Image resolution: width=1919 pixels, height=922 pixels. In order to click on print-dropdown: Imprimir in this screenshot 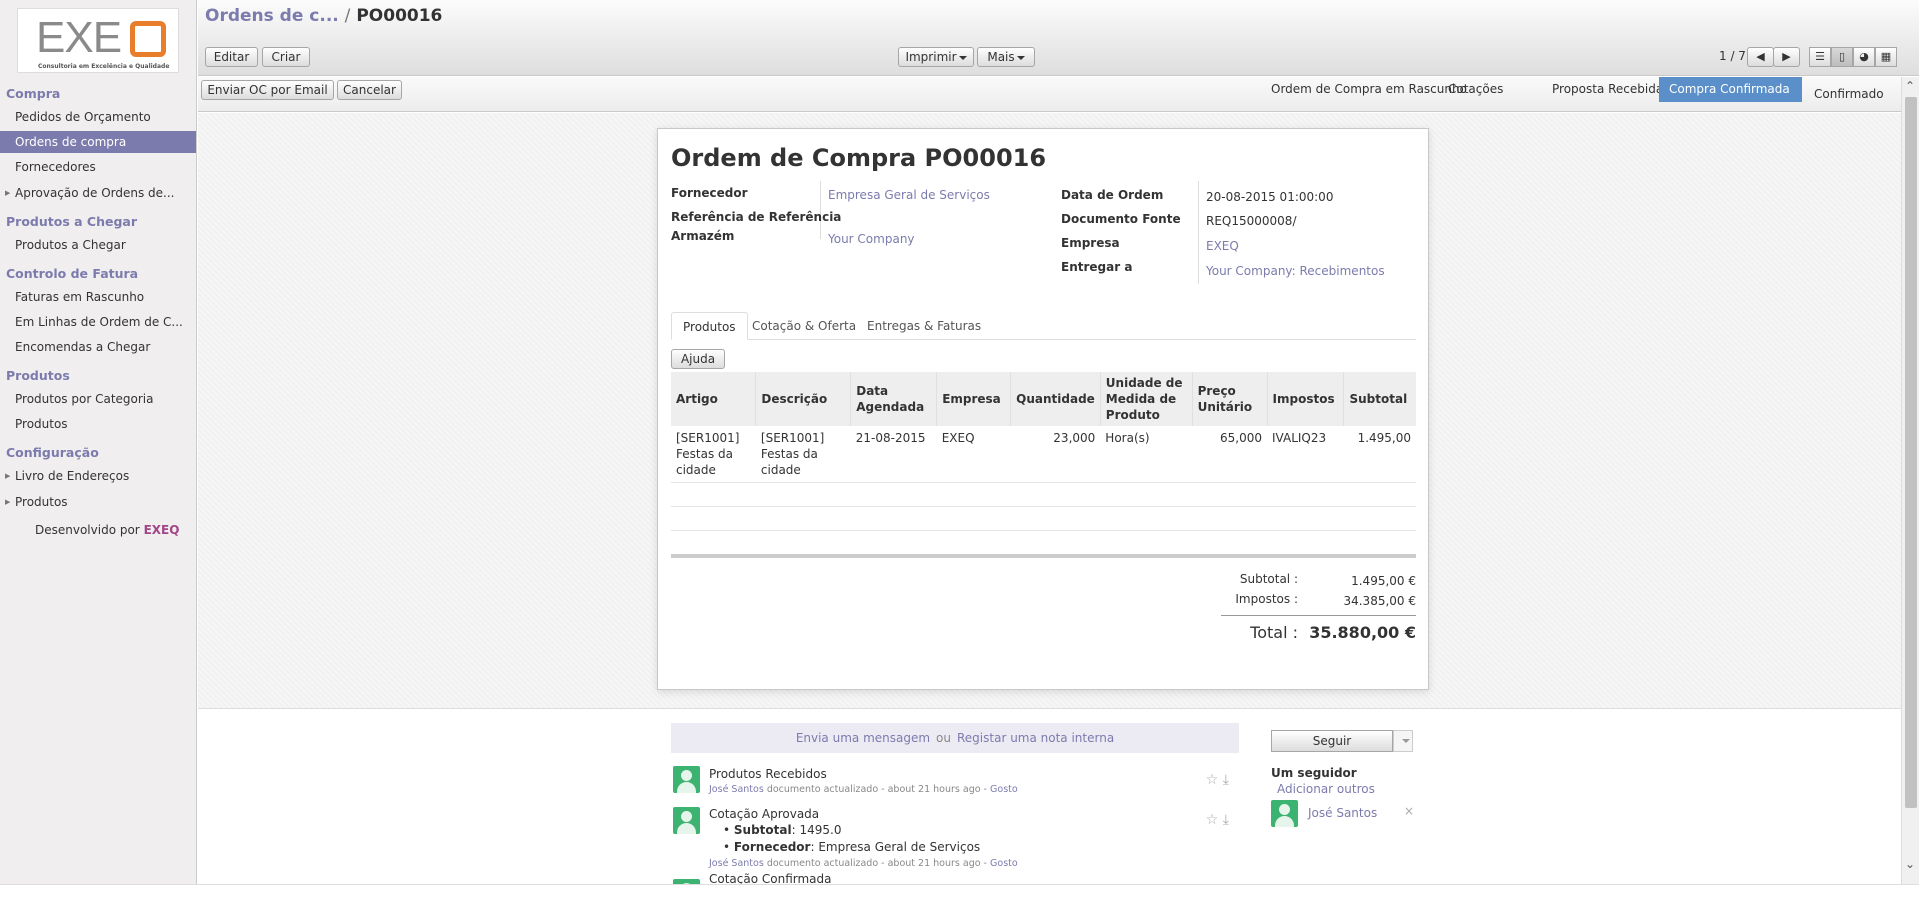, I will do `click(936, 57)`.